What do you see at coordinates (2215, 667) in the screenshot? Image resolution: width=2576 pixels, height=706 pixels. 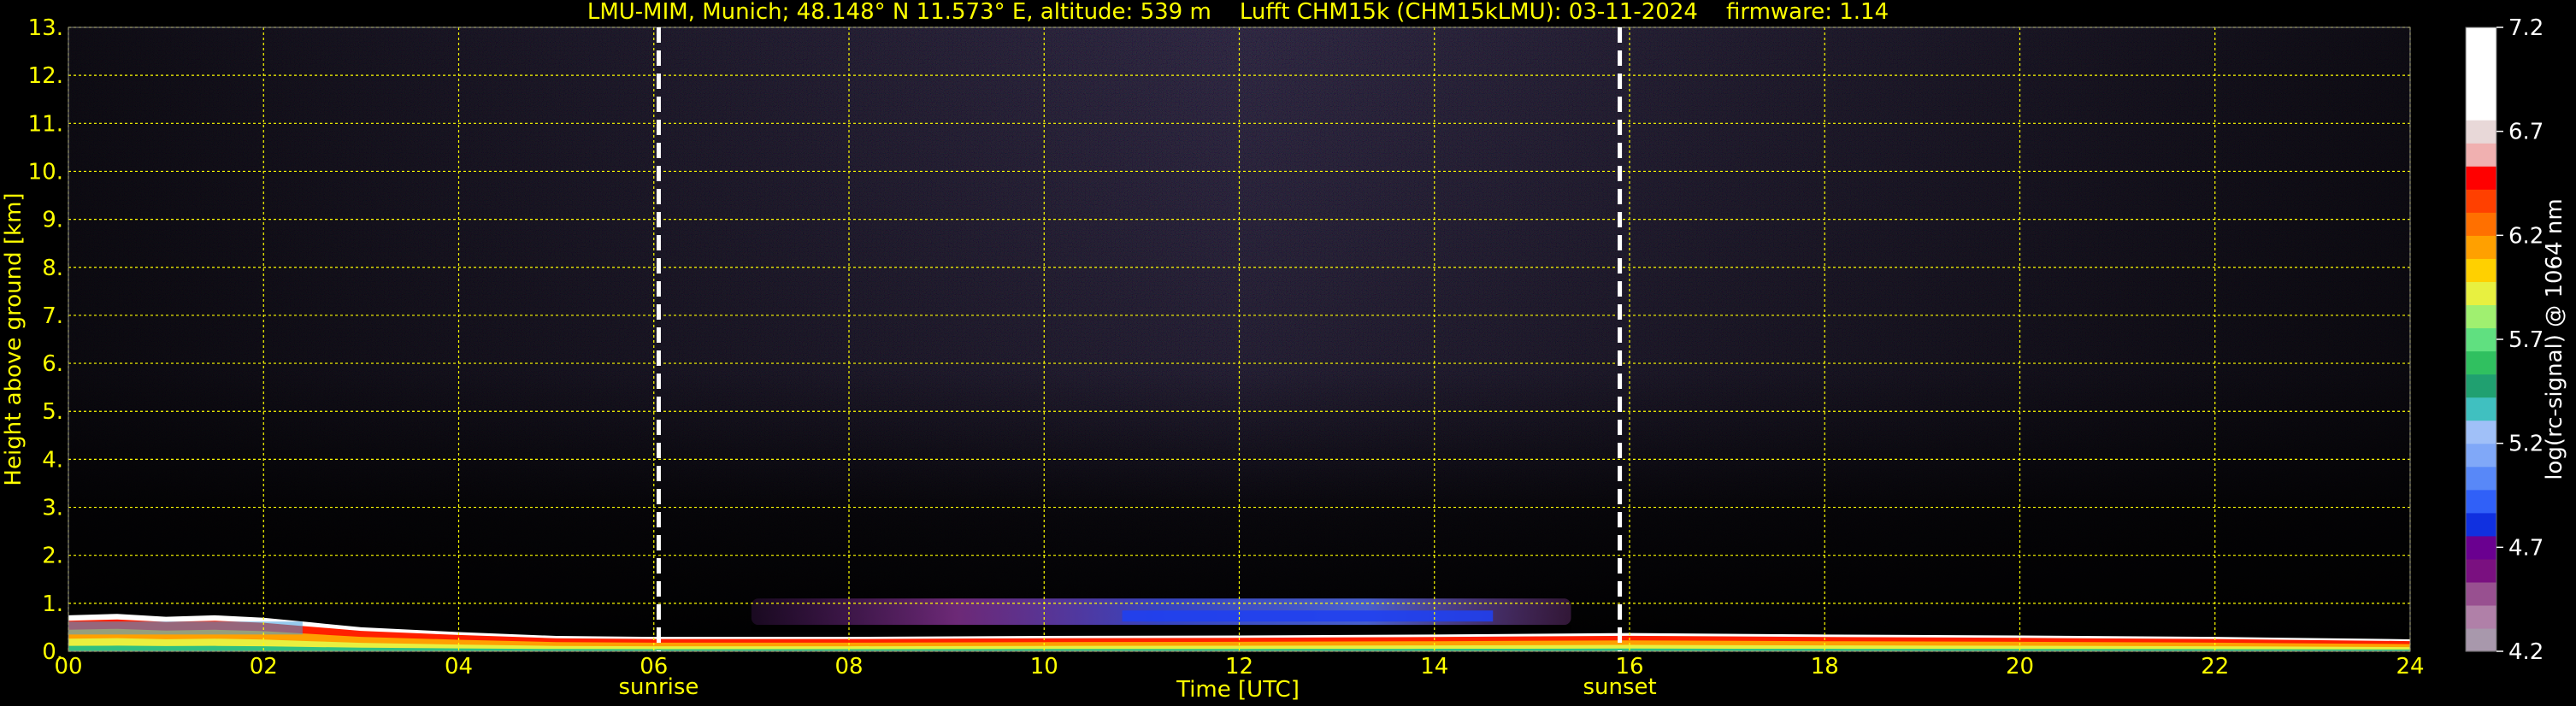 I see `x-tick-label: 22` at bounding box center [2215, 667].